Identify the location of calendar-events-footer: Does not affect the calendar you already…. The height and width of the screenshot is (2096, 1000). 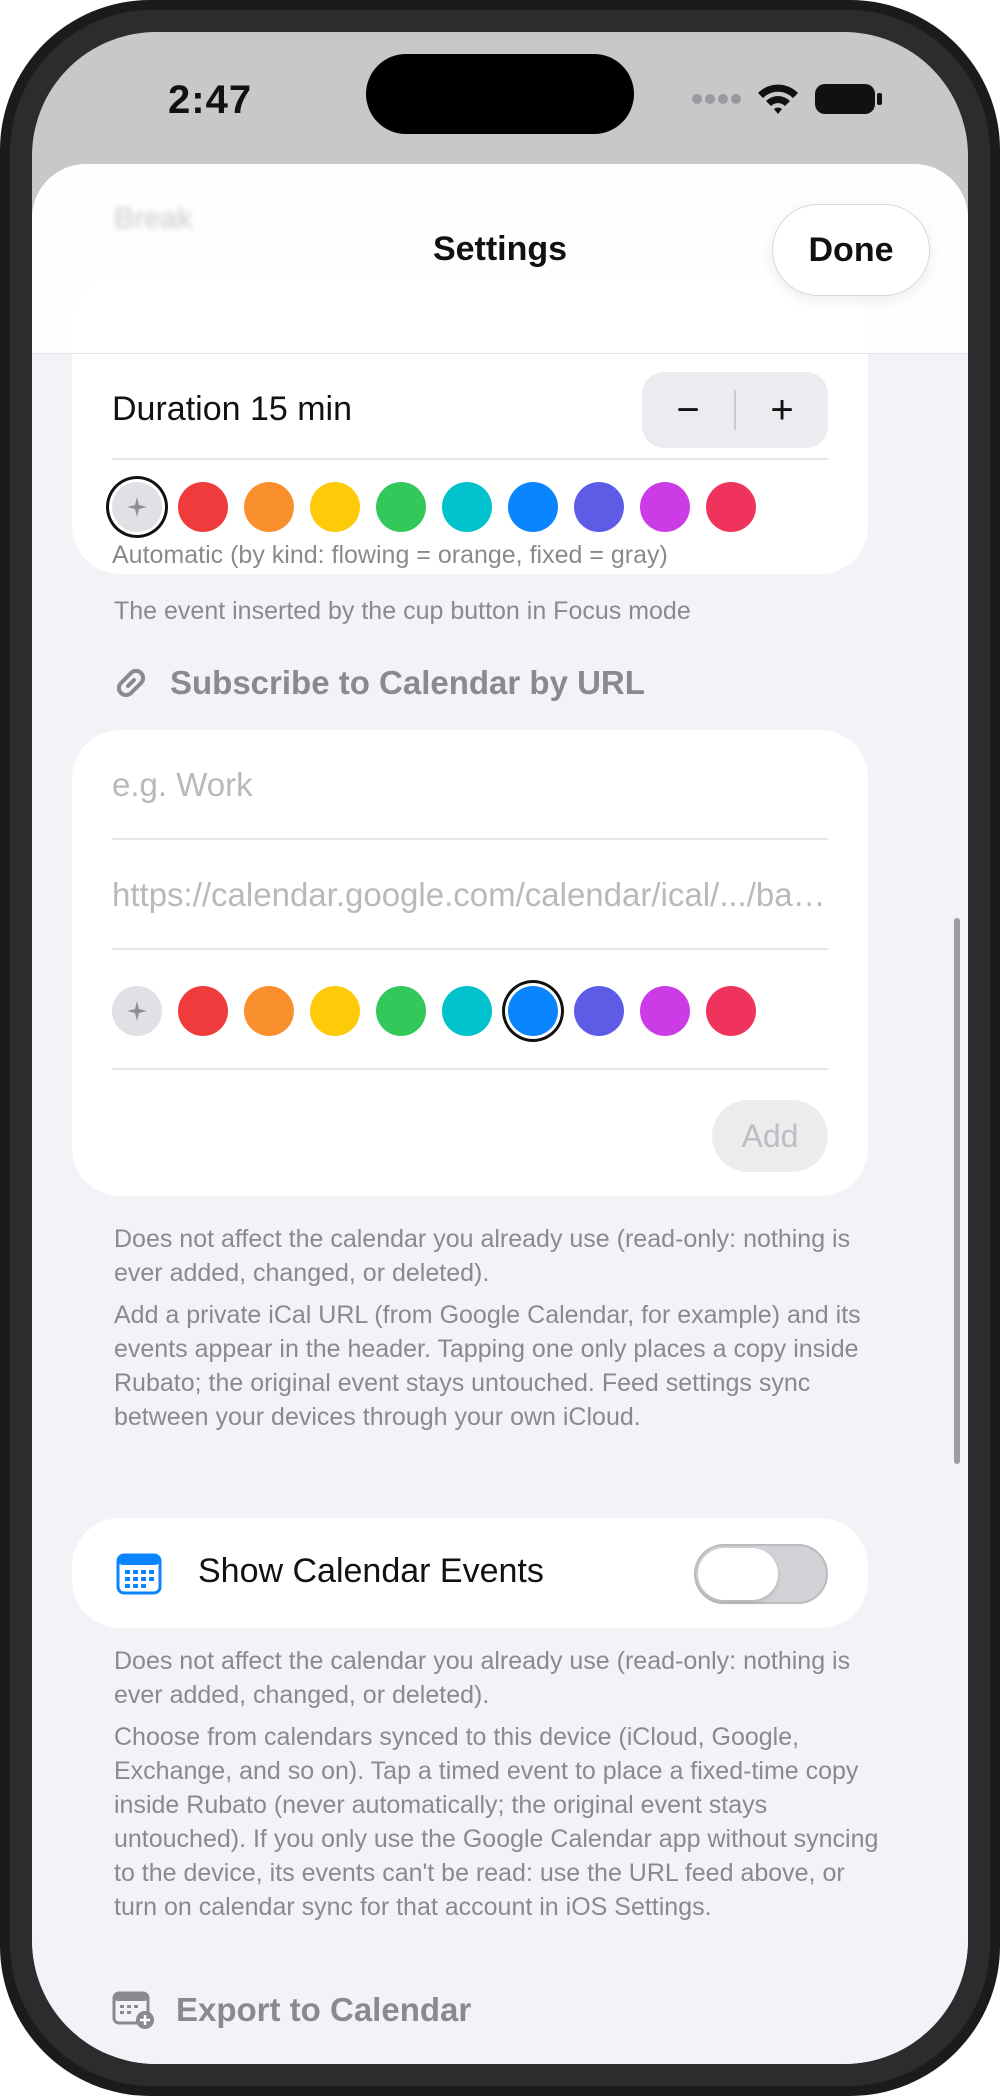
(504, 1788).